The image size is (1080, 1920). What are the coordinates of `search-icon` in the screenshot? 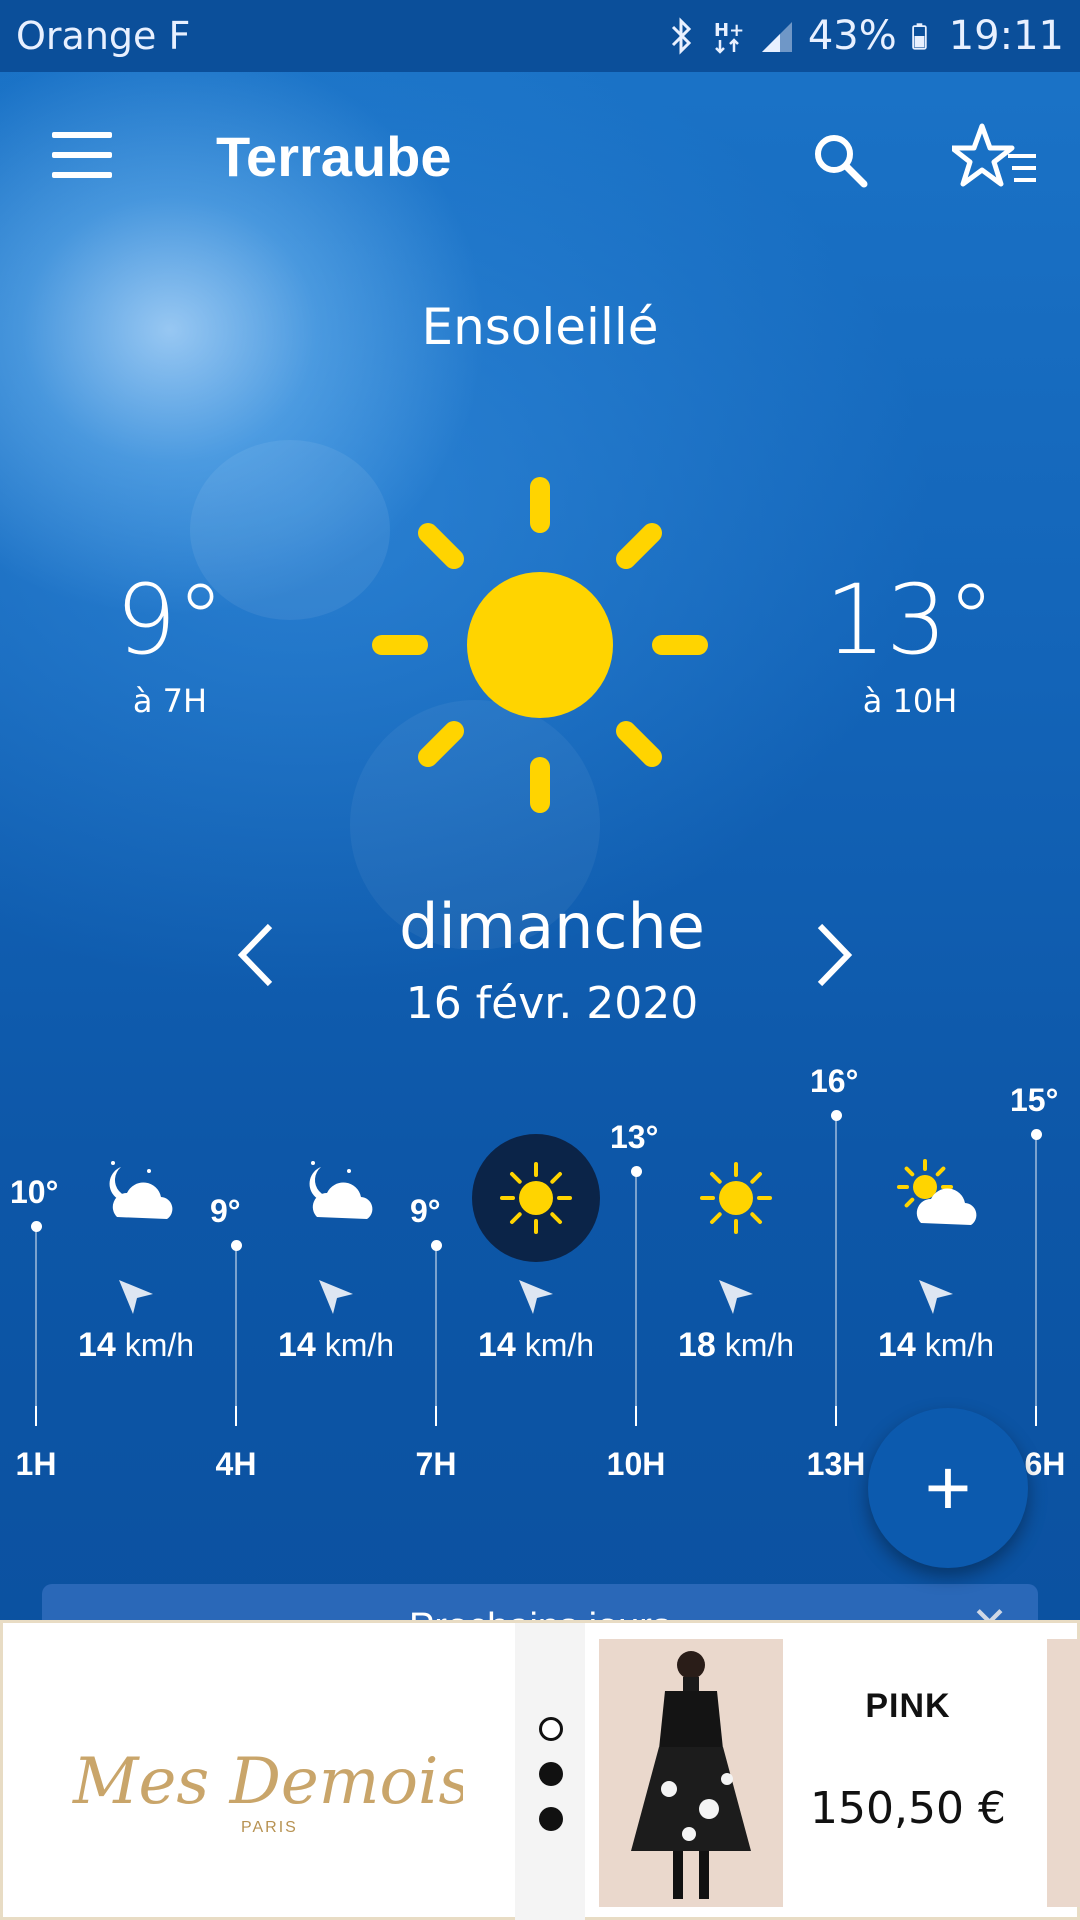 It's located at (840, 160).